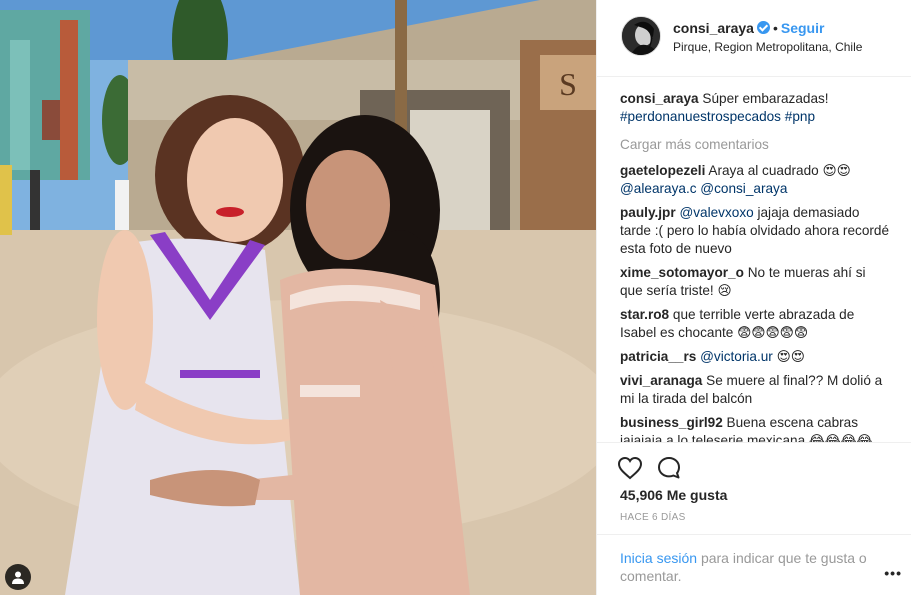 This screenshot has width=911, height=595. What do you see at coordinates (765, 170) in the screenshot?
I see `comment-text: Araya al cuadrado` at bounding box center [765, 170].